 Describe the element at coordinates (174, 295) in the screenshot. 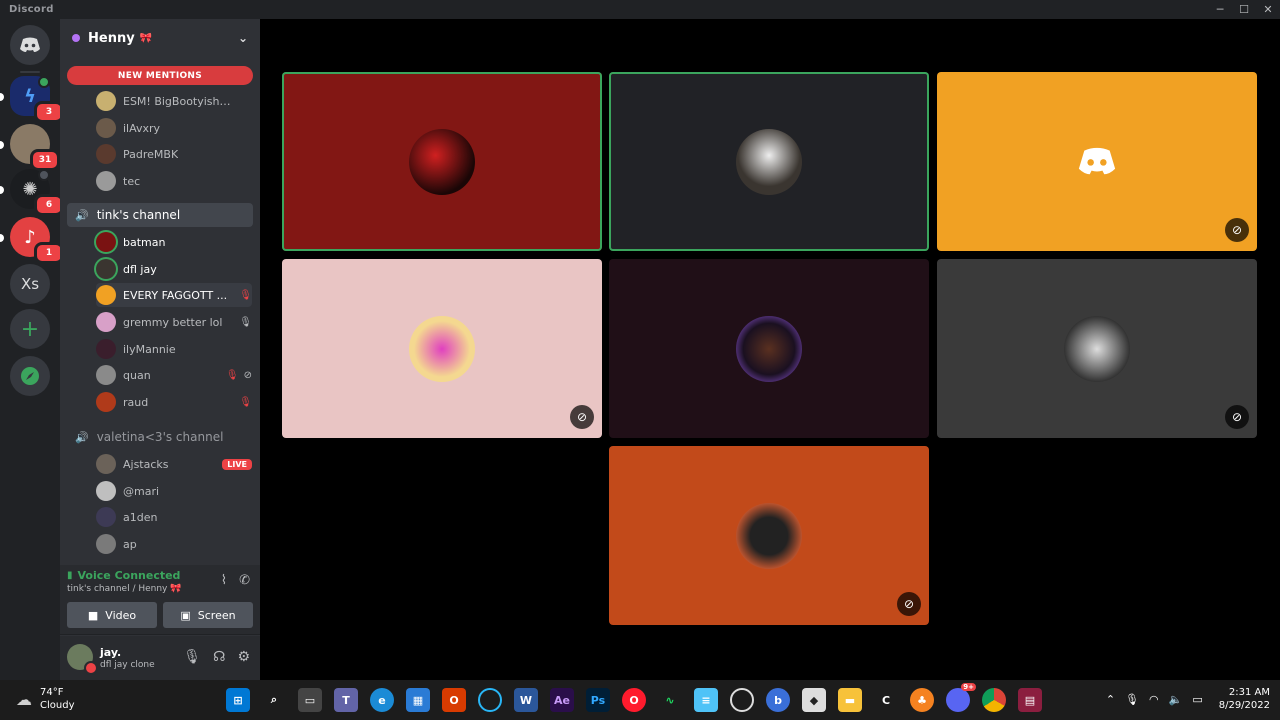

I see `voice-user: EVERY FAGGOTT ... 🎙` at that location.